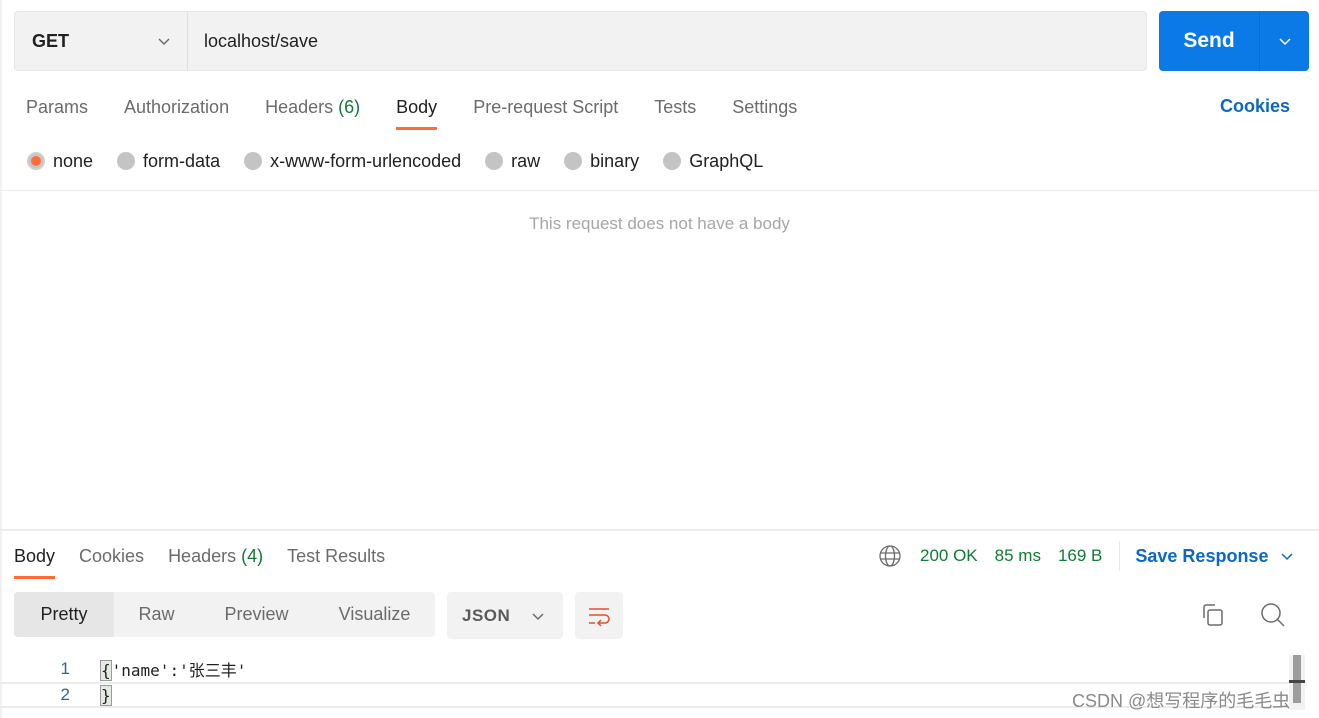 The image size is (1319, 718). What do you see at coordinates (176, 112) in the screenshot?
I see `tab-authorization: Authorization` at bounding box center [176, 112].